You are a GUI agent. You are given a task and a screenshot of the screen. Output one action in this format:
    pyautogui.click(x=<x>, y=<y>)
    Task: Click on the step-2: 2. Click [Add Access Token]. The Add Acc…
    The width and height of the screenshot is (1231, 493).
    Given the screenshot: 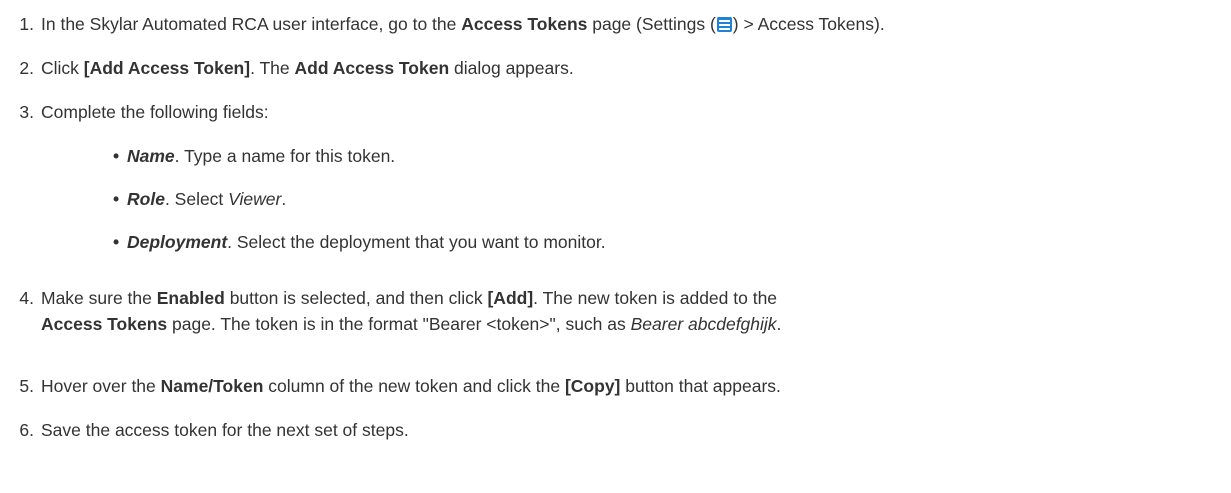 What is the action you would take?
    pyautogui.click(x=296, y=68)
    